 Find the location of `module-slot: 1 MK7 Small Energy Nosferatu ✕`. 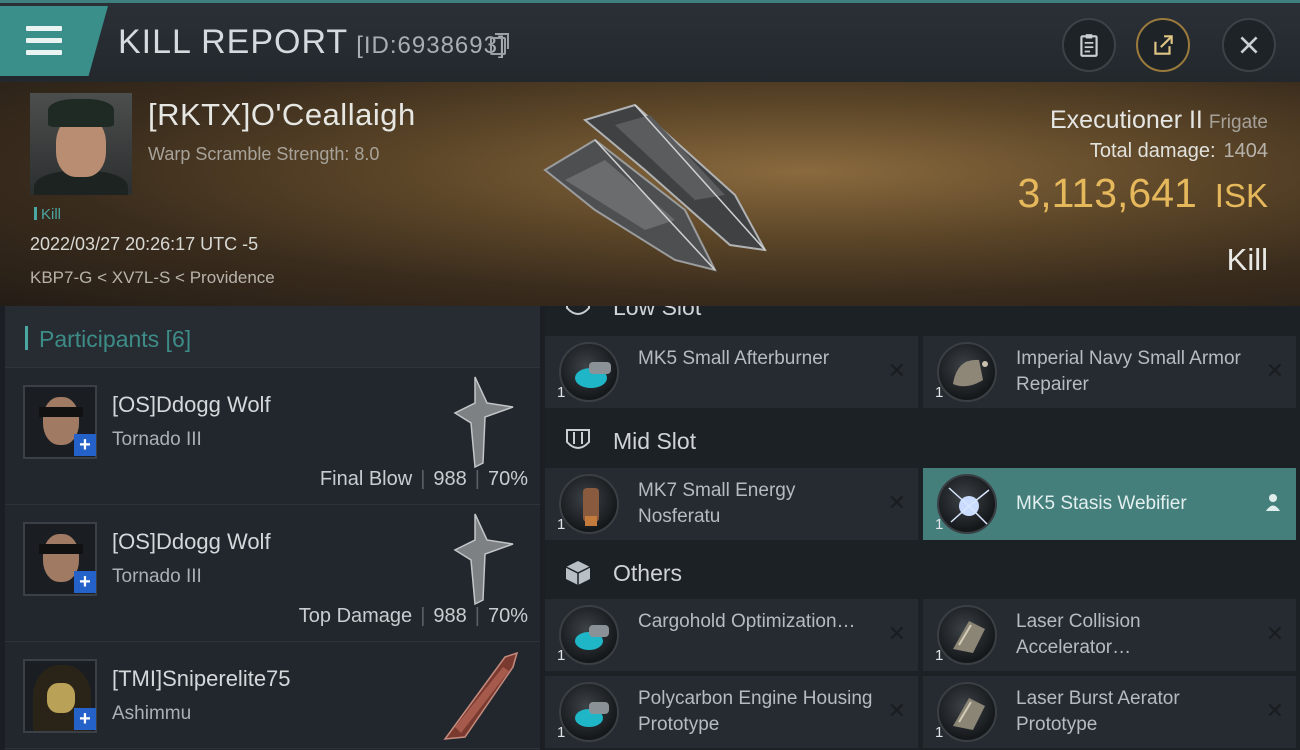

module-slot: 1 MK7 Small Energy Nosferatu ✕ is located at coordinates (731, 504).